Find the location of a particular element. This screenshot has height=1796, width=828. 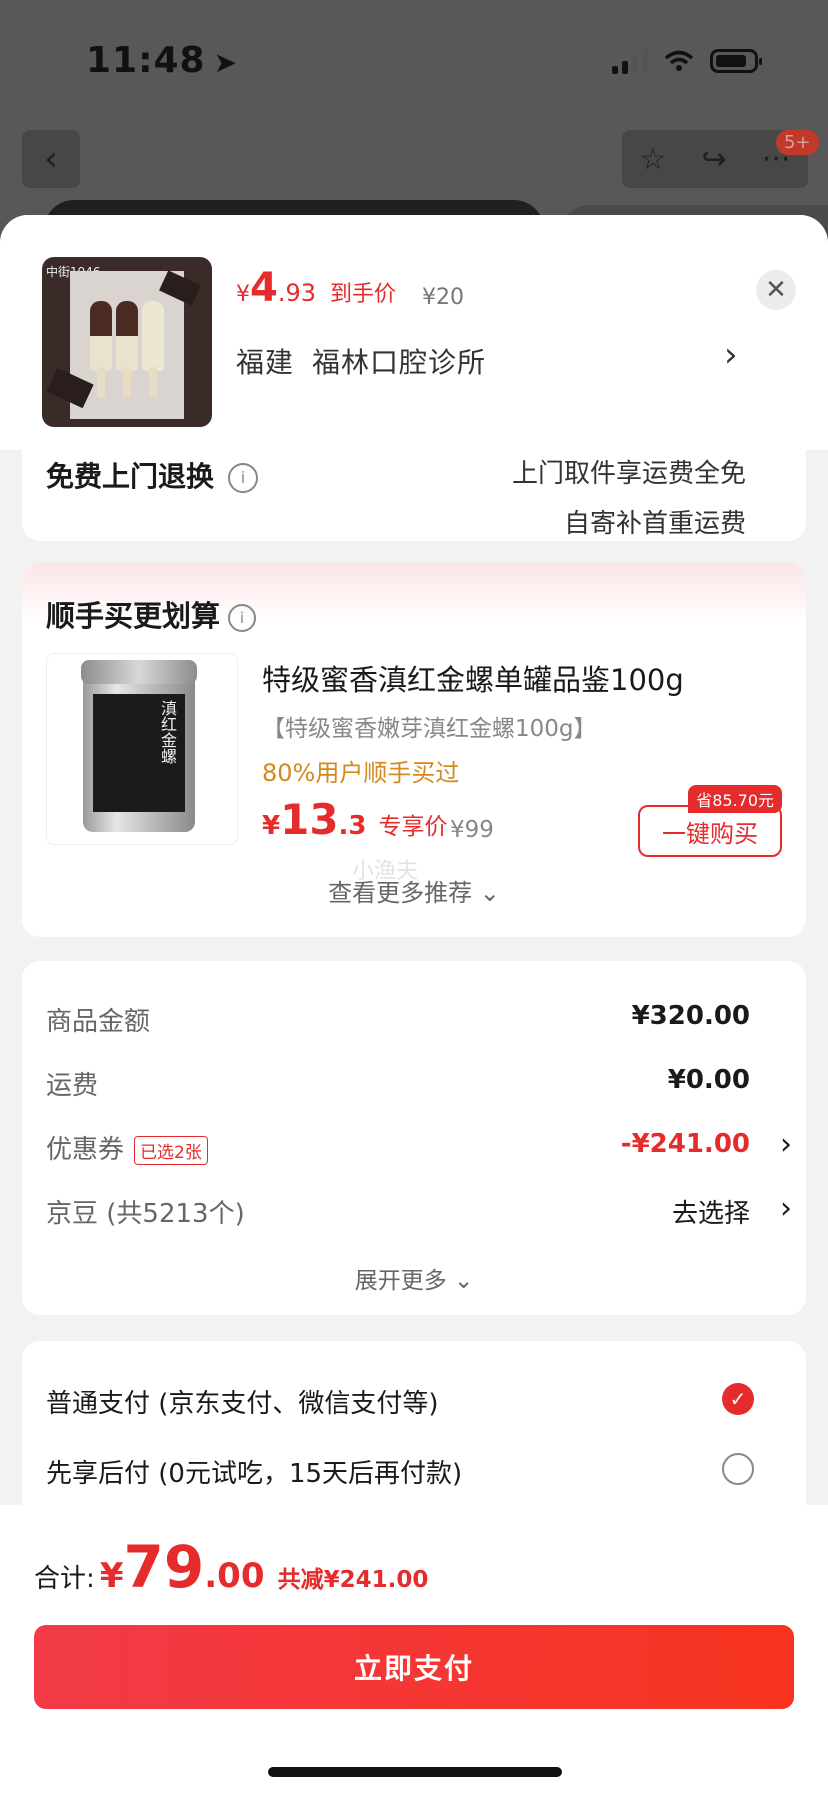

chevron-left-icon: ‹ is located at coordinates (51, 159).